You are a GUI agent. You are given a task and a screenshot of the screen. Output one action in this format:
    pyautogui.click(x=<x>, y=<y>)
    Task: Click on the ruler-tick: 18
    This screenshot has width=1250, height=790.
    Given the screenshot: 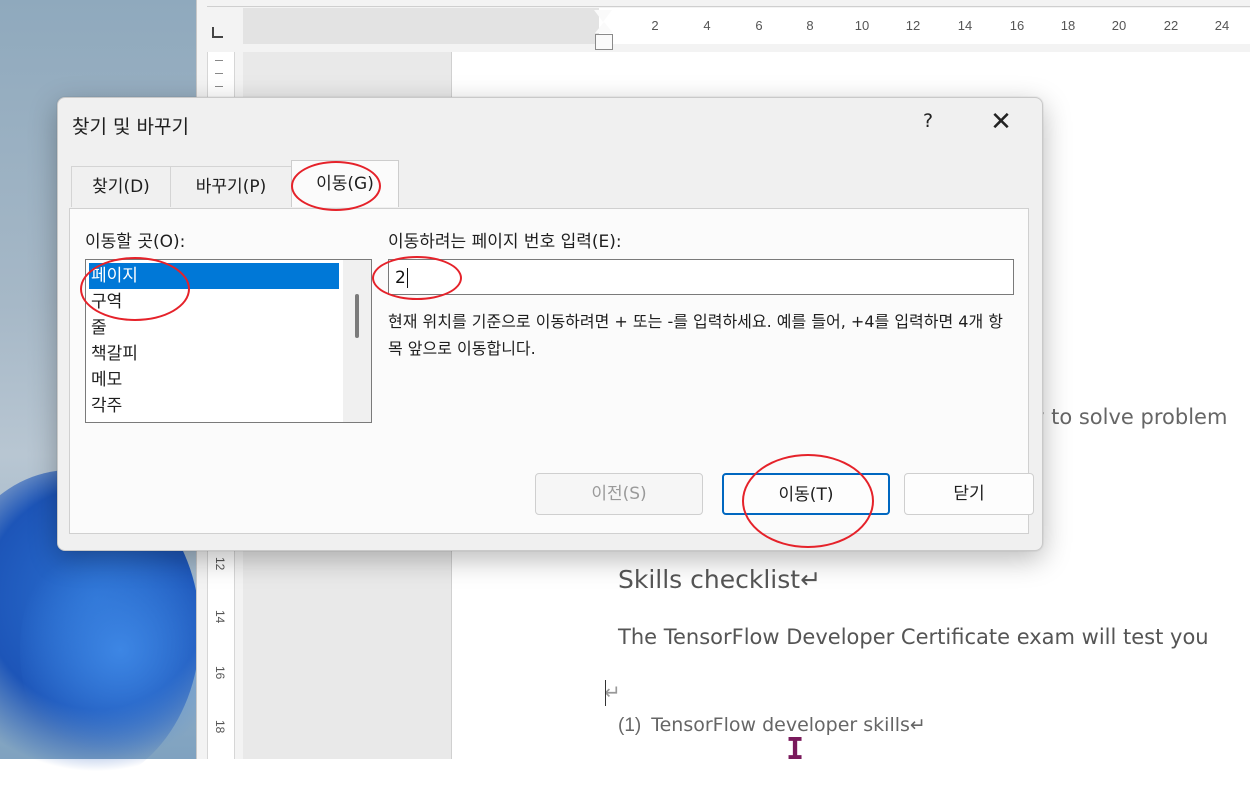 What is the action you would take?
    pyautogui.click(x=1068, y=25)
    